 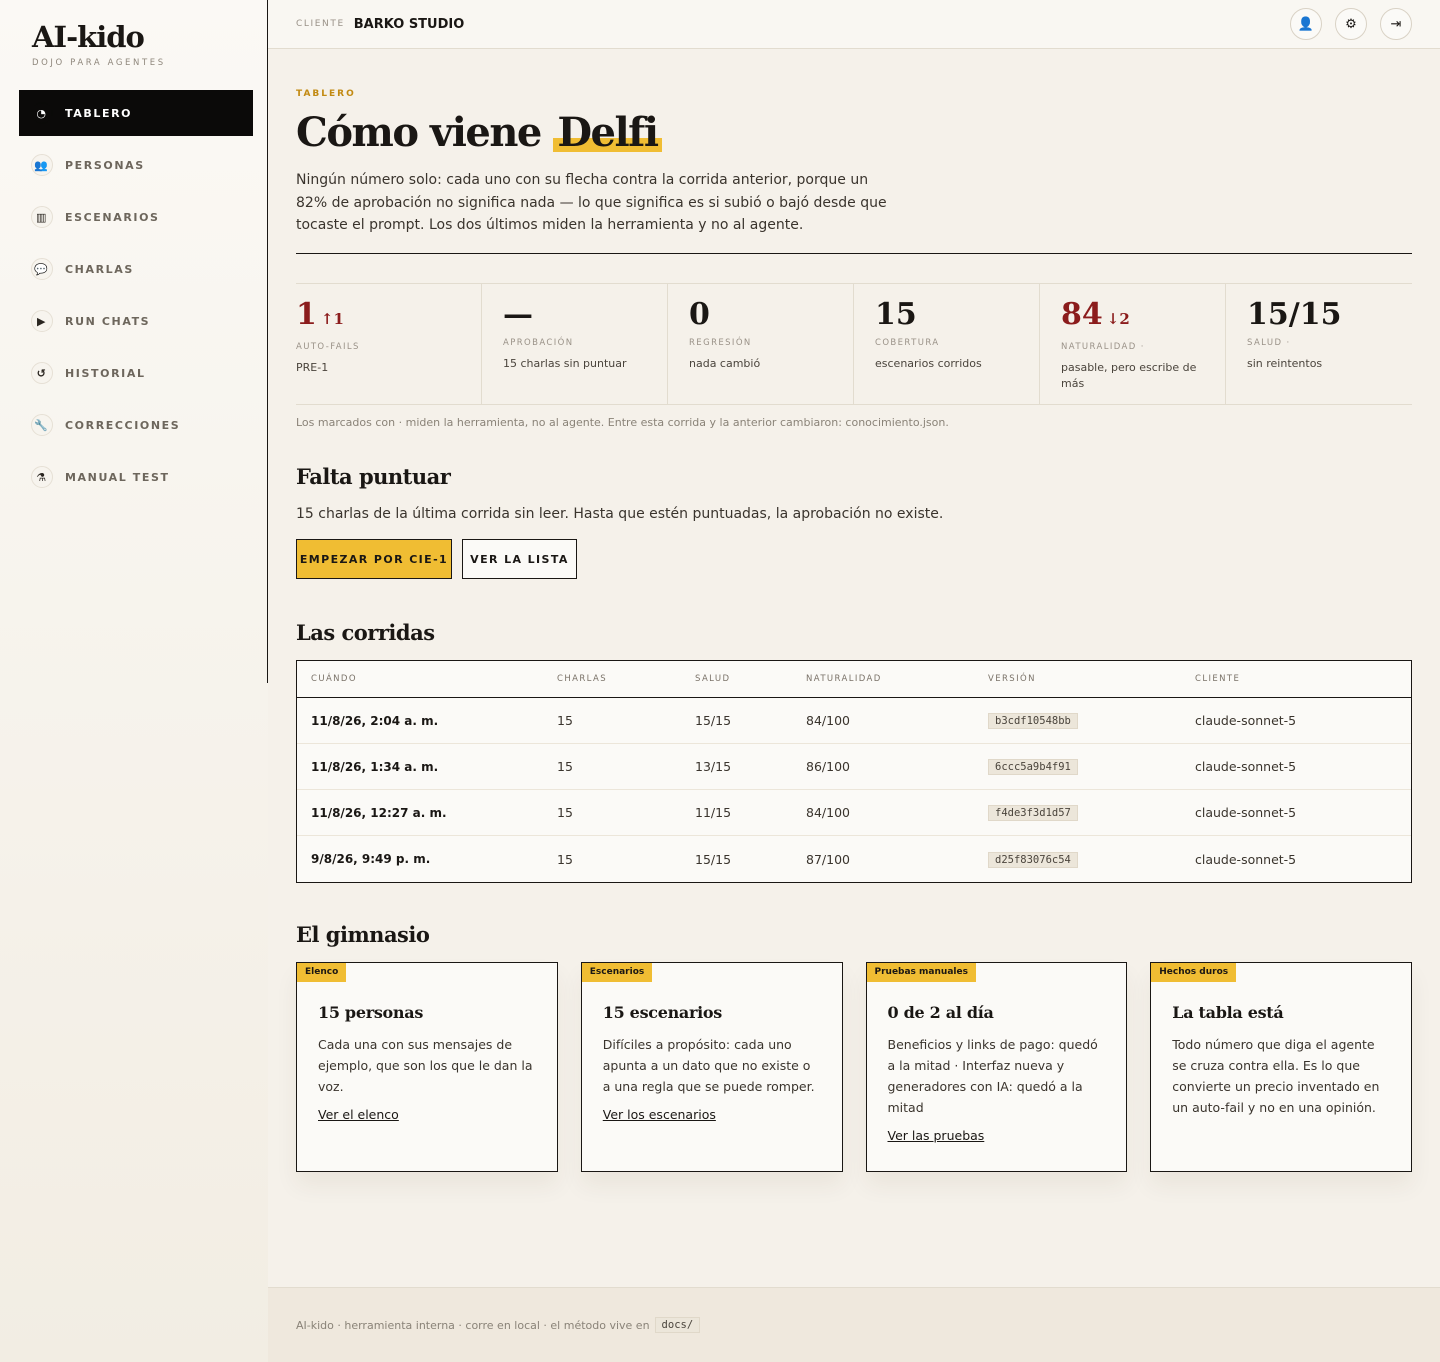 I want to click on gym-title: El gimnasio, so click(x=363, y=934).